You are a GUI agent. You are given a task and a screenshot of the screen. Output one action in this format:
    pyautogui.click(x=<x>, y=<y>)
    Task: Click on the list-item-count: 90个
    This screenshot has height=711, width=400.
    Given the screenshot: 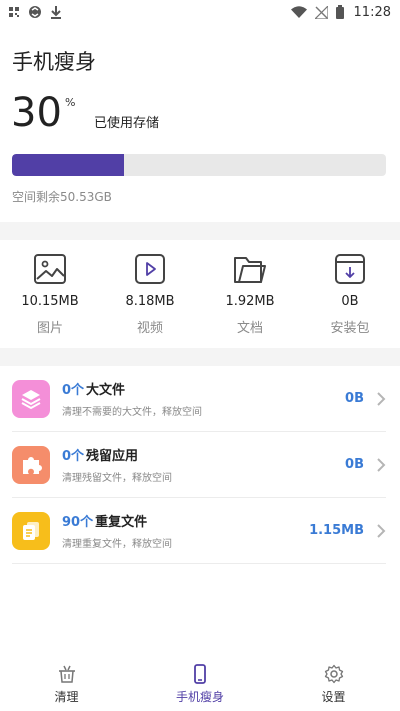 What is the action you would take?
    pyautogui.click(x=78, y=522)
    